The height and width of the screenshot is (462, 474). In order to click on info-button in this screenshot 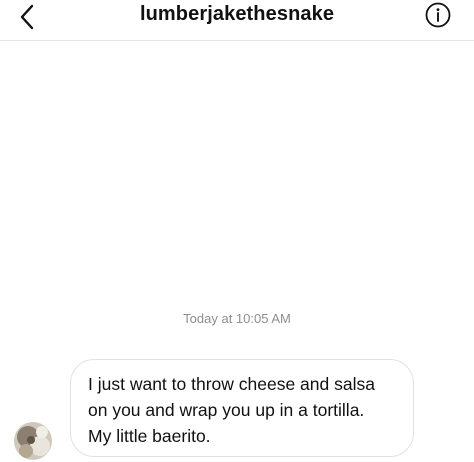, I will do `click(438, 15)`.